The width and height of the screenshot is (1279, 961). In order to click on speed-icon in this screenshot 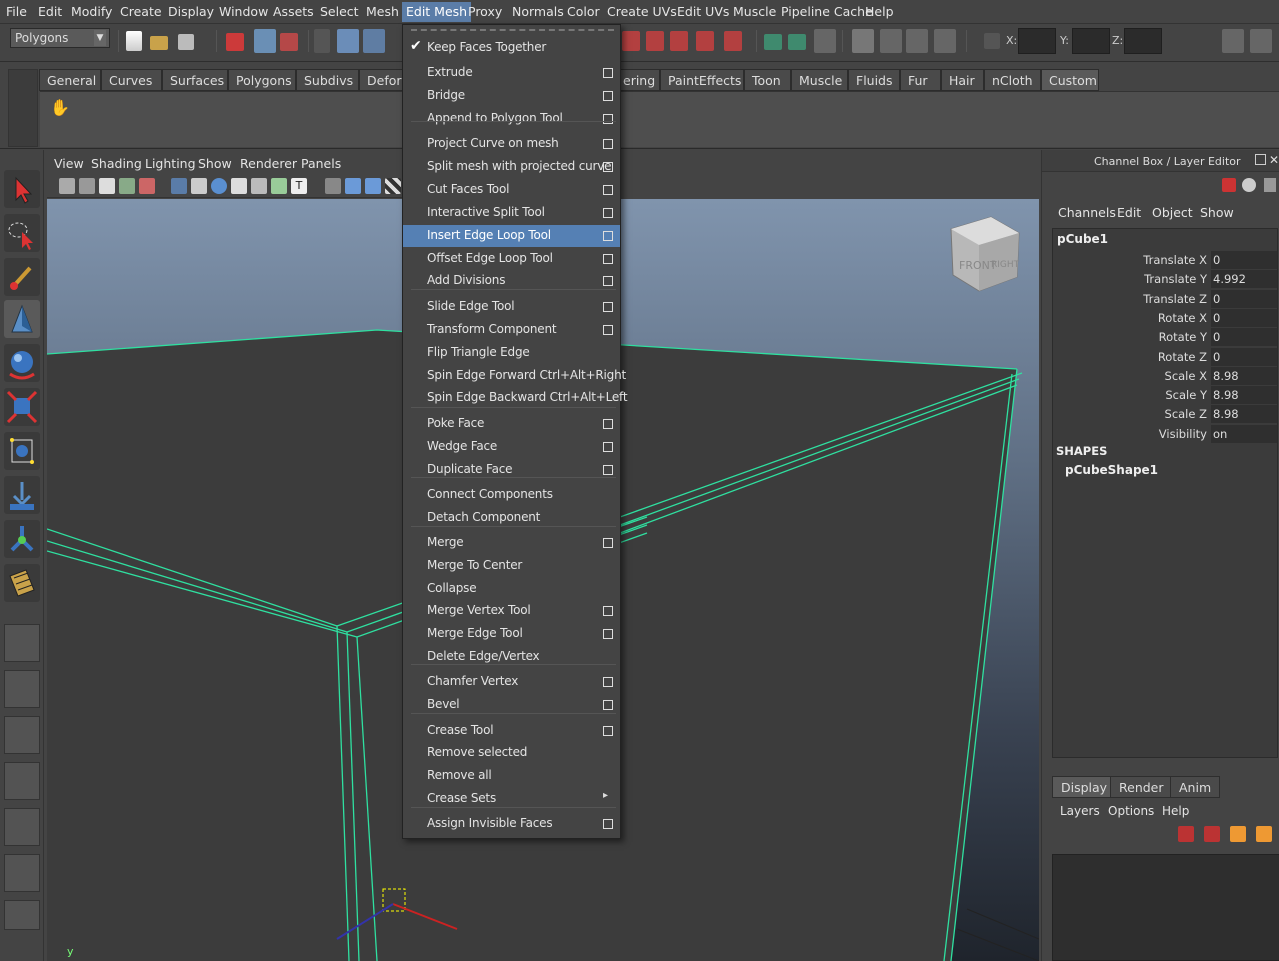, I will do `click(1249, 185)`.